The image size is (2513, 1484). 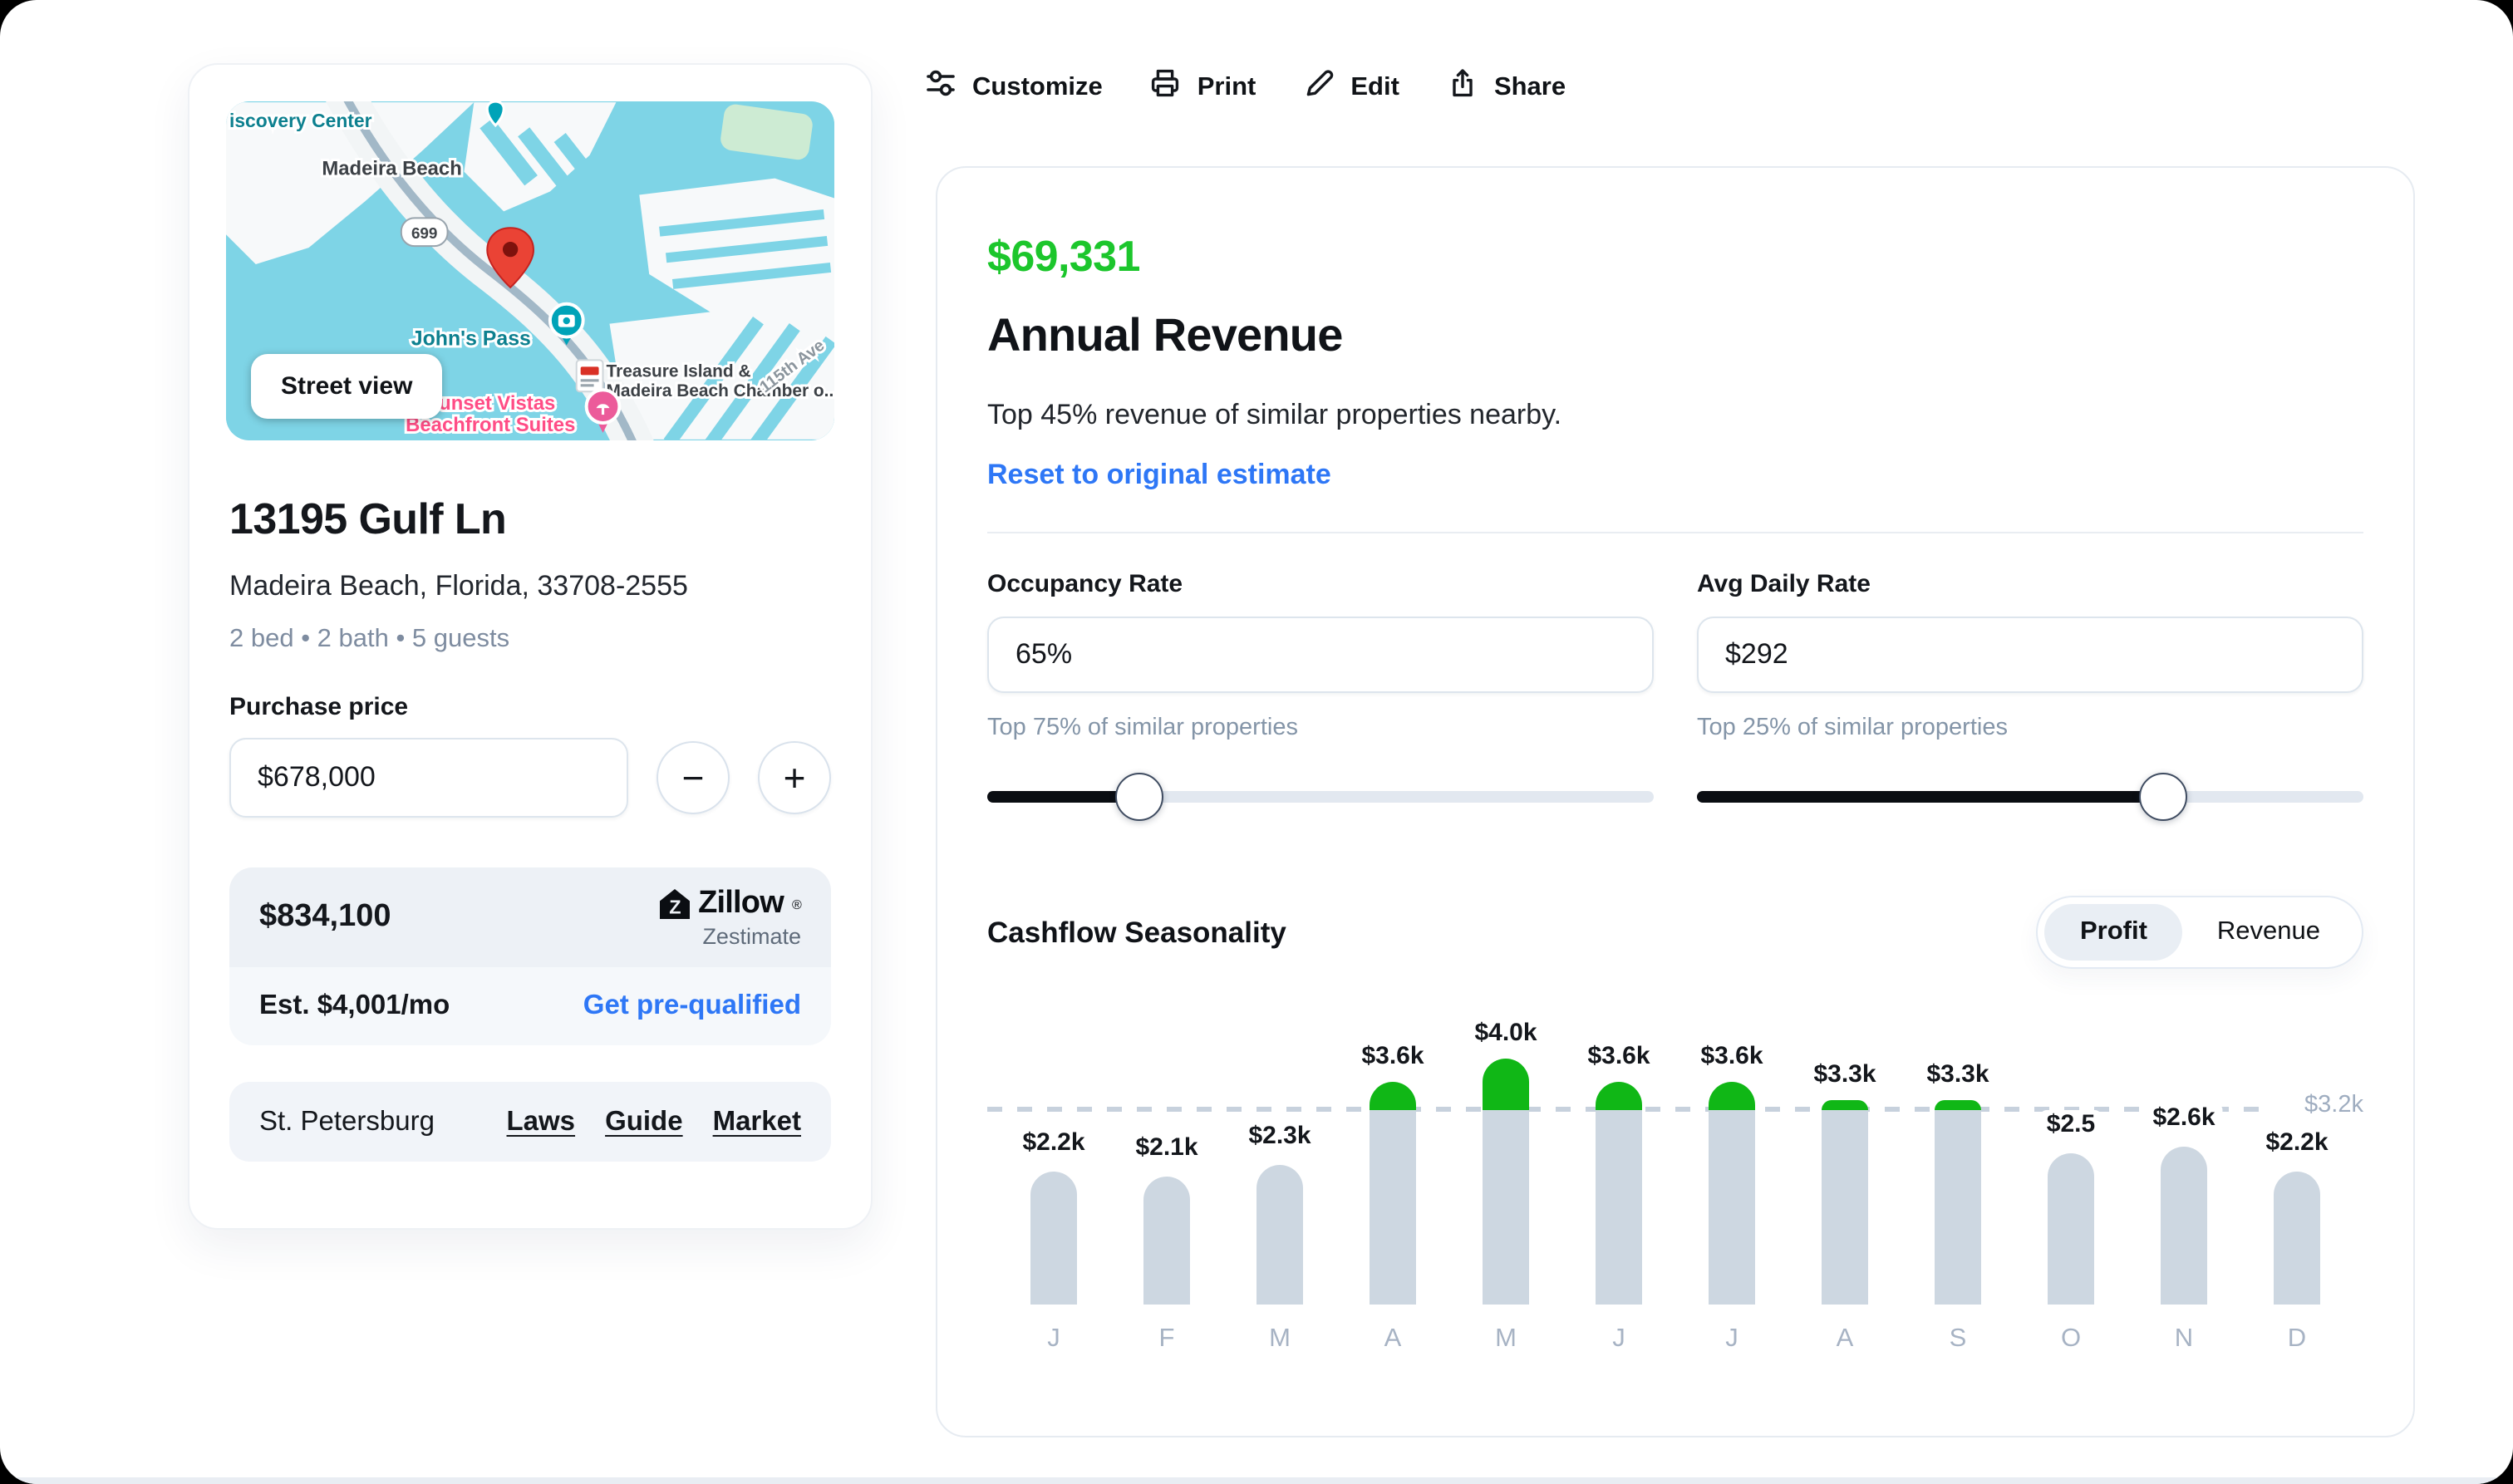 I want to click on toggle-revenue: Revenue, so click(x=2268, y=932).